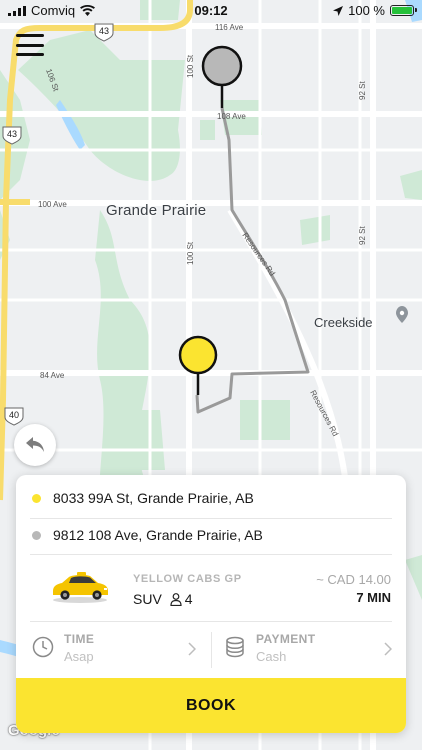 The height and width of the screenshot is (750, 422). I want to click on booking-options: TIME Asap PAYMENT Cash, so click(211, 650).